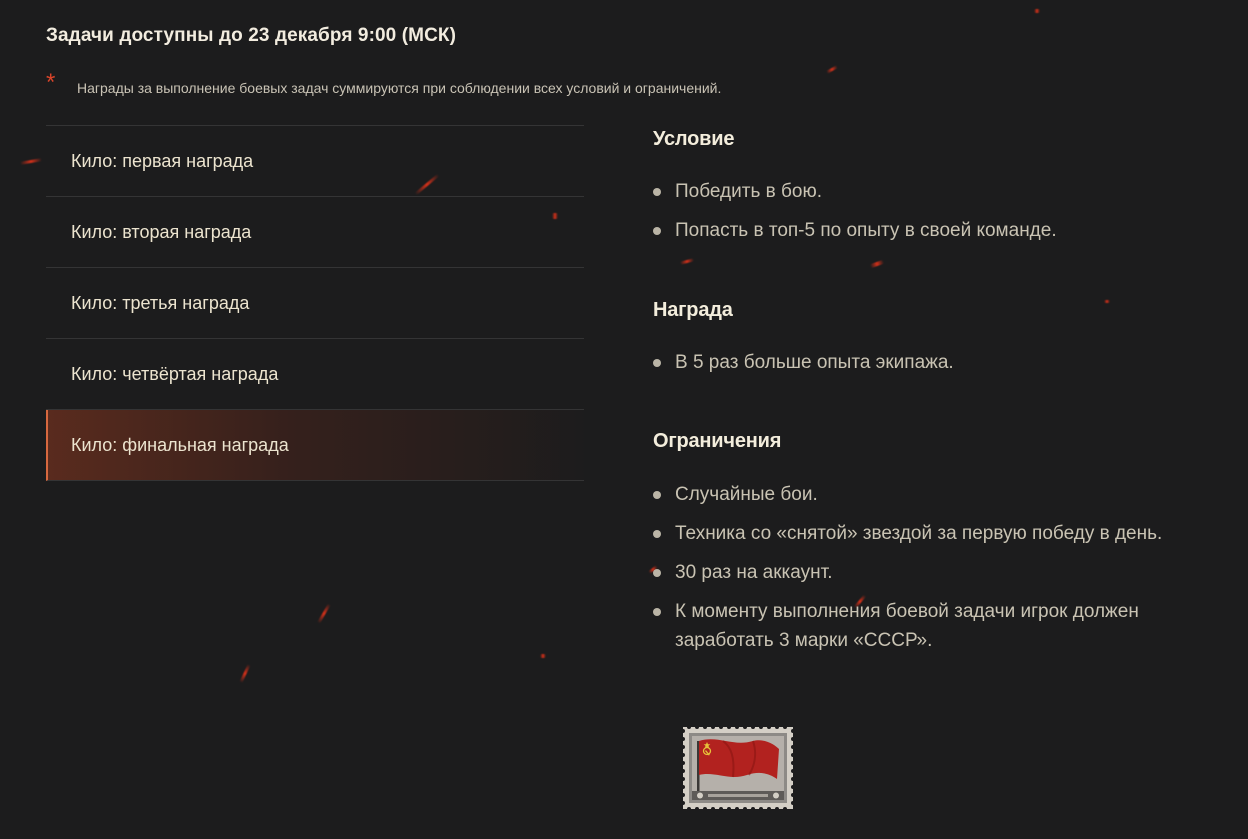  Describe the element at coordinates (161, 232) in the screenshot. I see `task-item-label: Кило: вторая награда` at that location.